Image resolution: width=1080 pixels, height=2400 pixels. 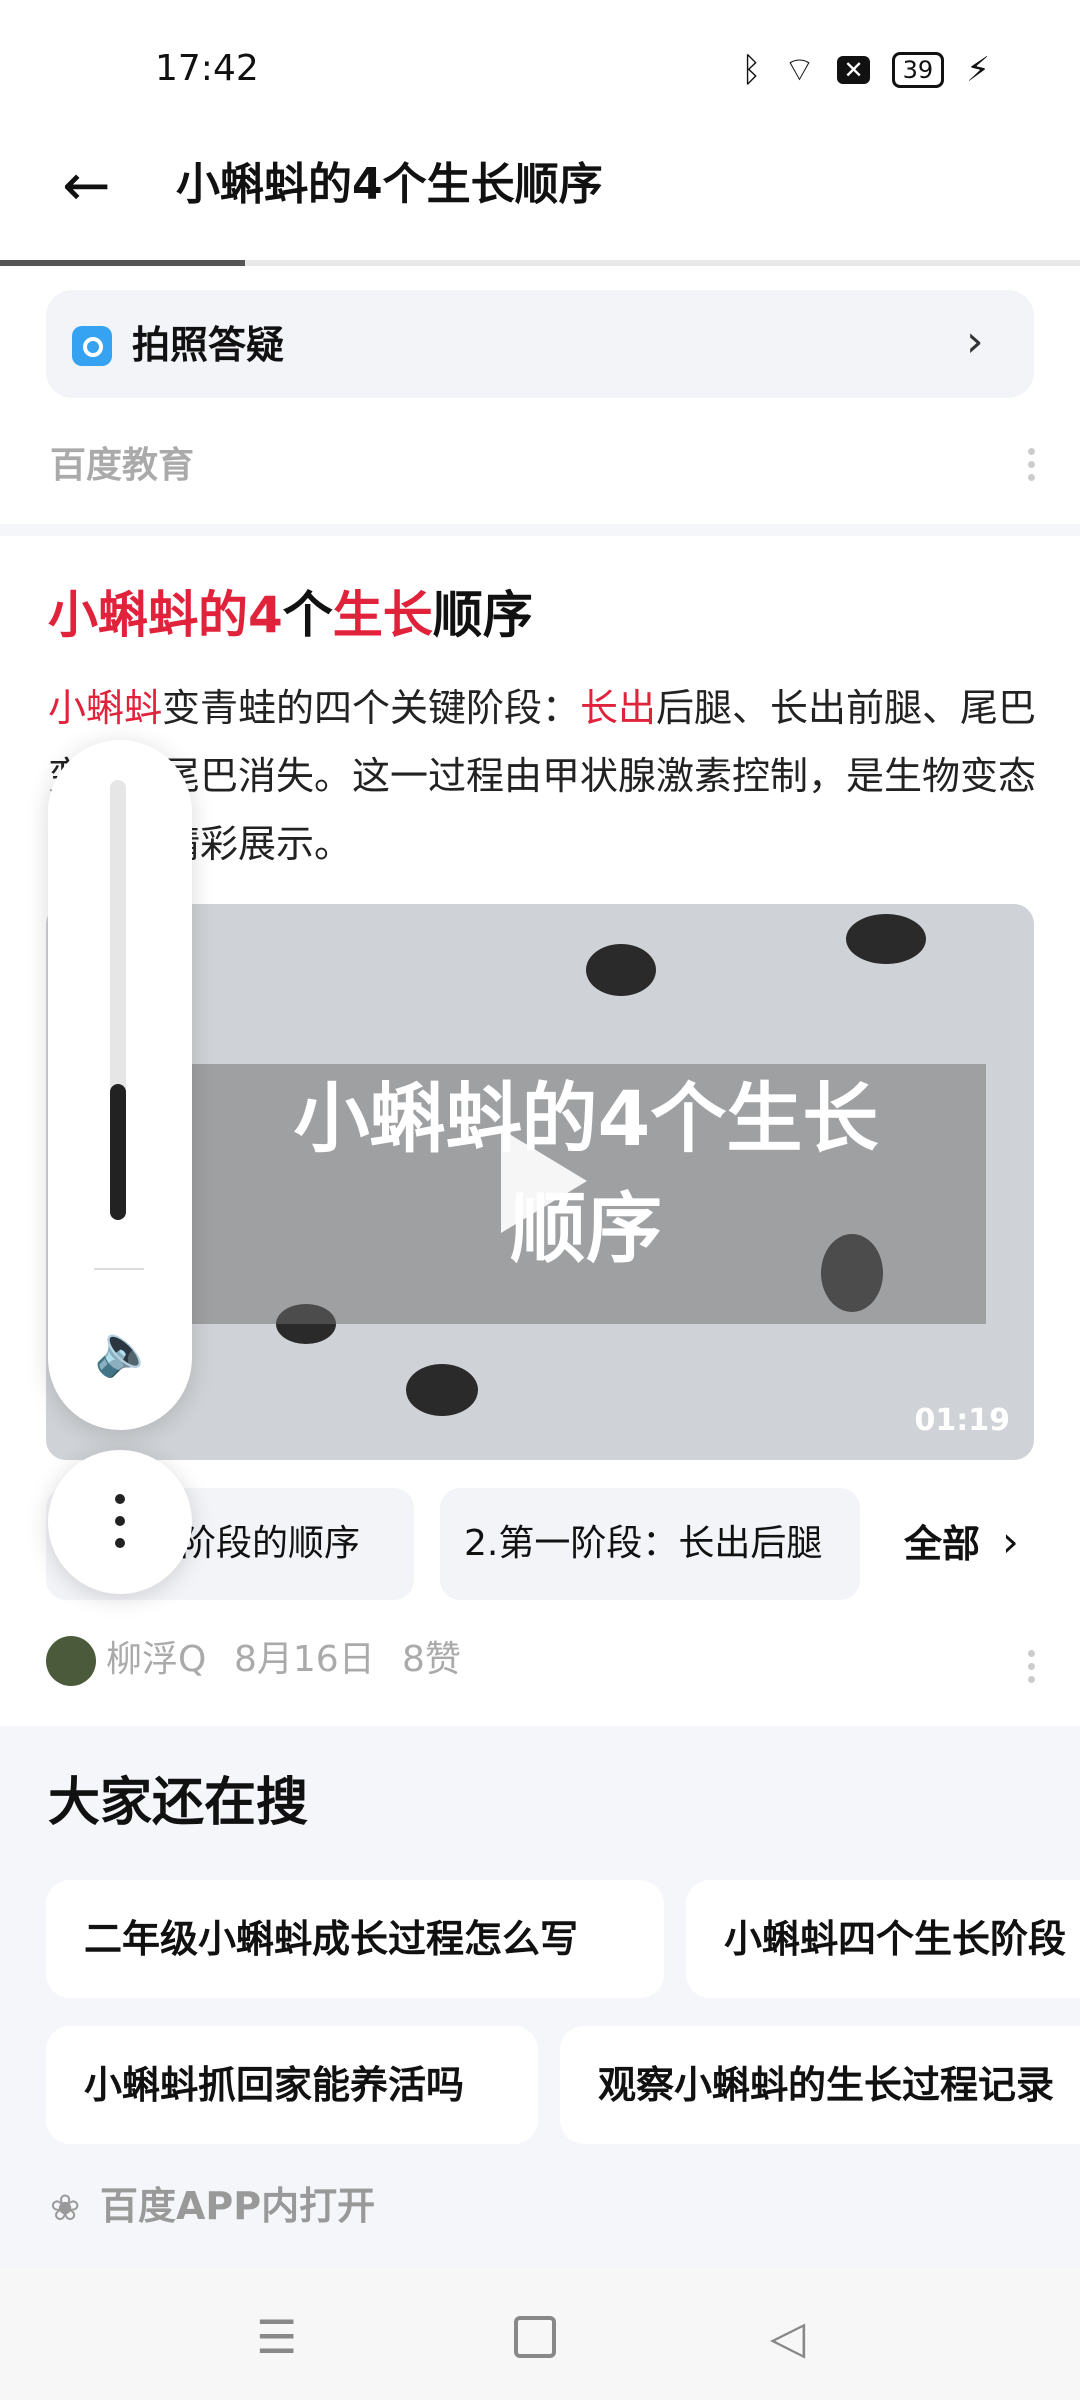 What do you see at coordinates (125, 1350) in the screenshot?
I see `speaker-icon: 🔈` at bounding box center [125, 1350].